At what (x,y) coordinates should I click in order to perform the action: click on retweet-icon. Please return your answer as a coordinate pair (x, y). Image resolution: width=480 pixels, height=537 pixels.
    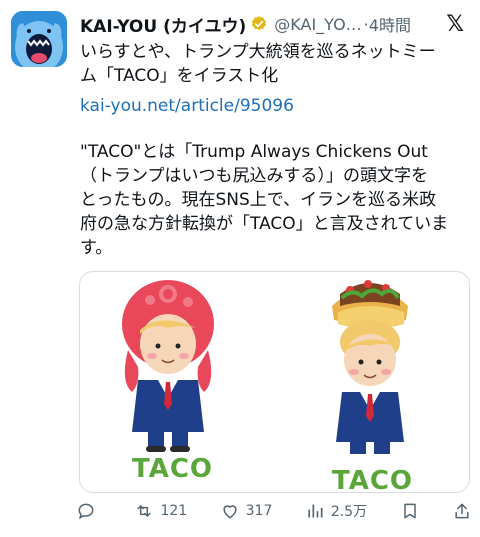
    Looking at the image, I should click on (144, 511).